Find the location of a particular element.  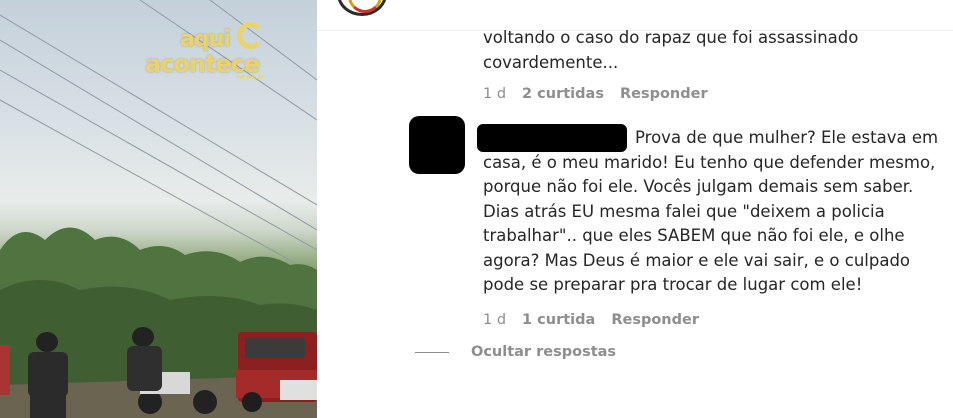

comment-likes-button: 2 curtidas is located at coordinates (563, 94).